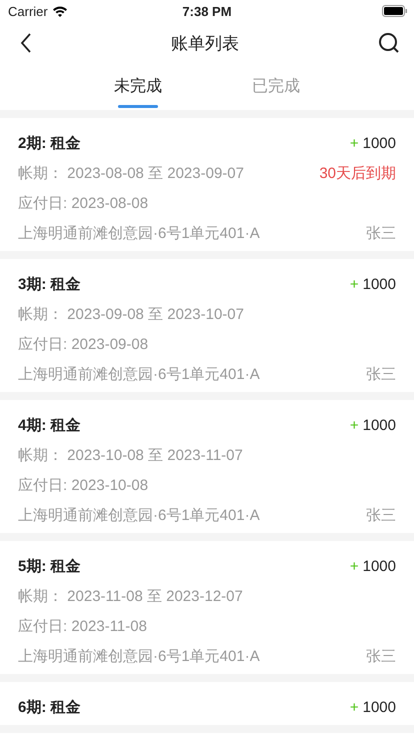  What do you see at coordinates (26, 43) in the screenshot?
I see `back-icon` at bounding box center [26, 43].